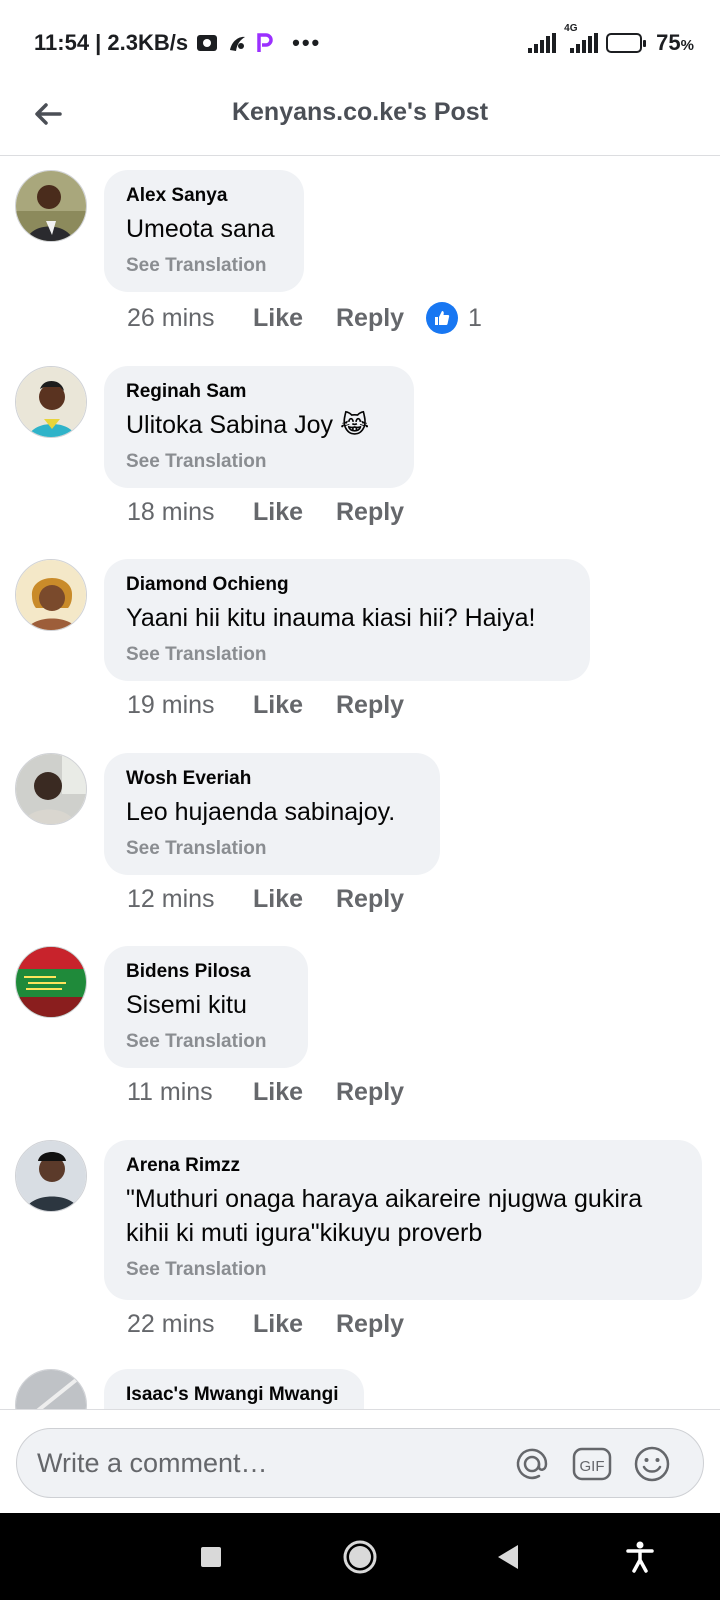 This screenshot has height=1600, width=720. What do you see at coordinates (171, 705) in the screenshot?
I see `comment-time: 19 mins` at bounding box center [171, 705].